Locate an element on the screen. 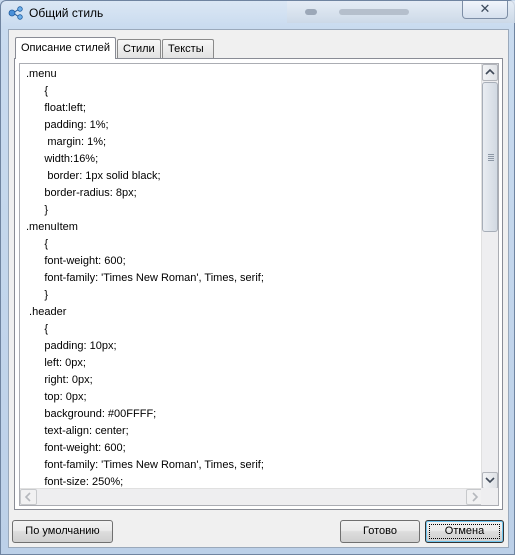 This screenshot has height=555, width=515. code-line: border-radius: 8px; is located at coordinates (81, 193).